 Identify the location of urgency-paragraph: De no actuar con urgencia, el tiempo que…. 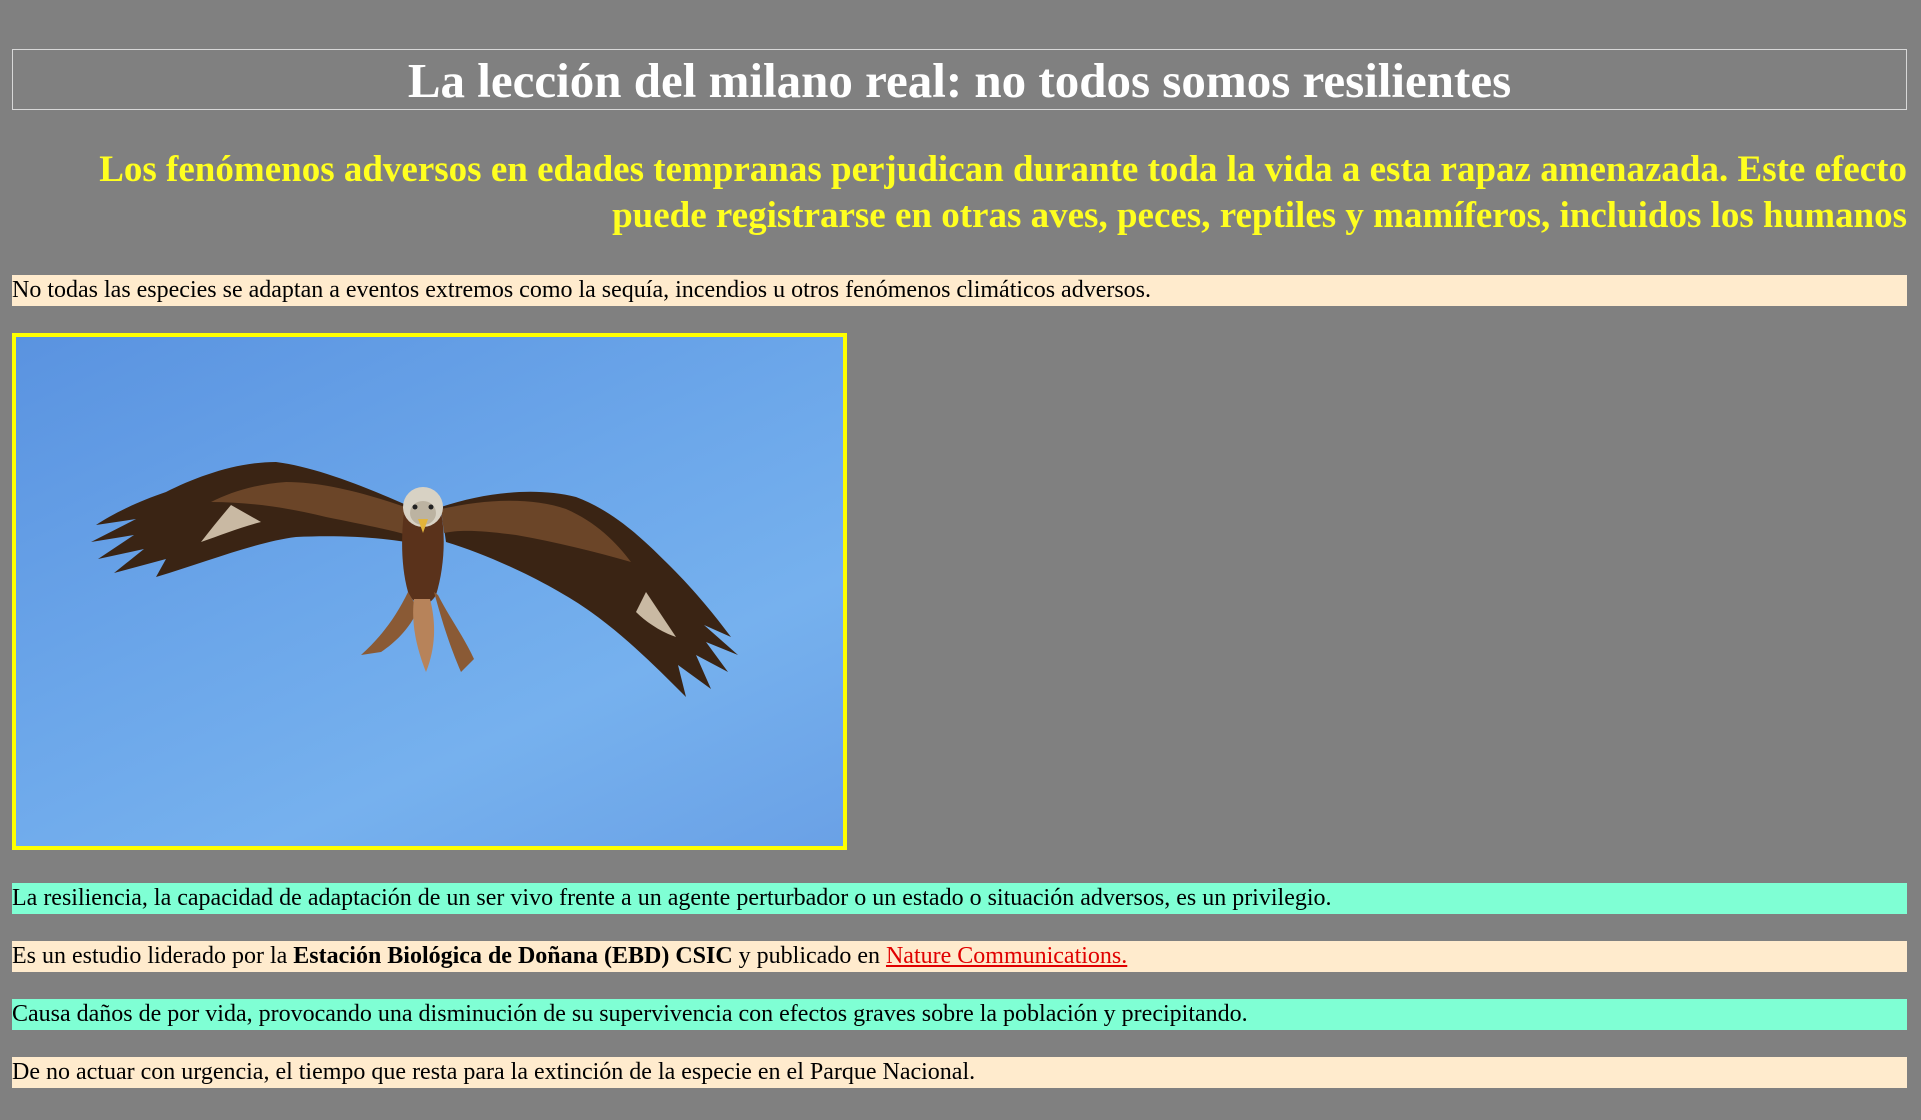
(959, 1072).